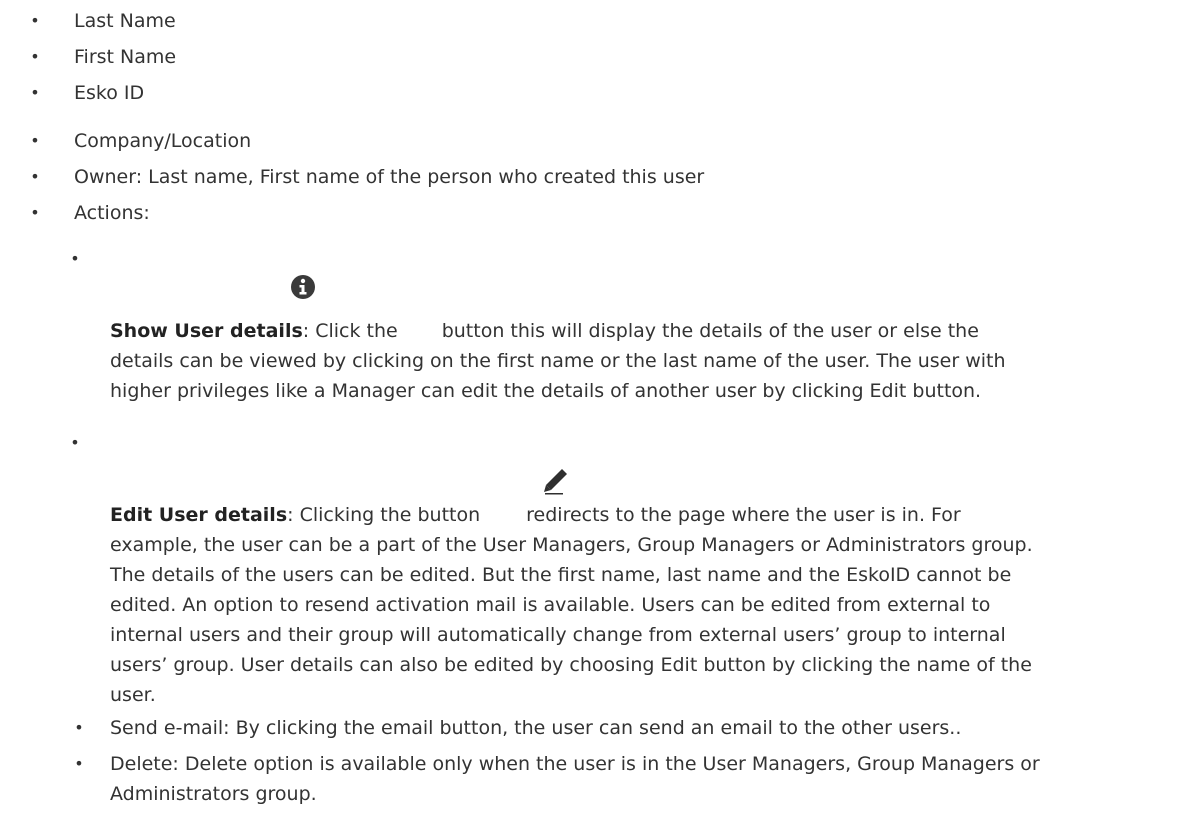  Describe the element at coordinates (206, 331) in the screenshot. I see `show-details-title: Show User details` at that location.